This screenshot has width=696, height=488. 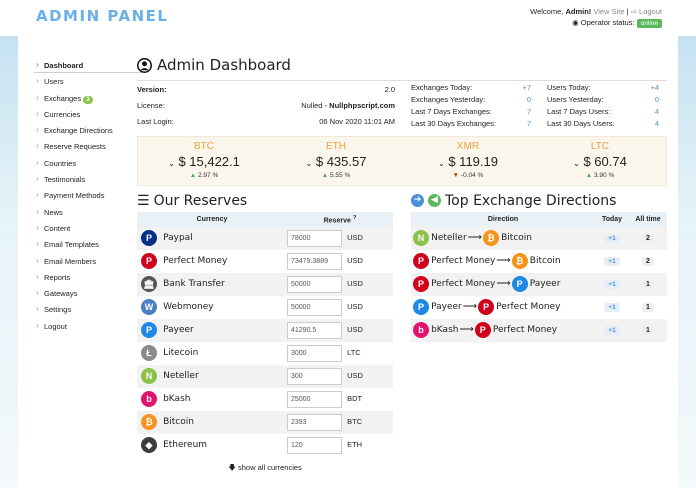 What do you see at coordinates (336, 146) in the screenshot?
I see `coin-name: ETH` at bounding box center [336, 146].